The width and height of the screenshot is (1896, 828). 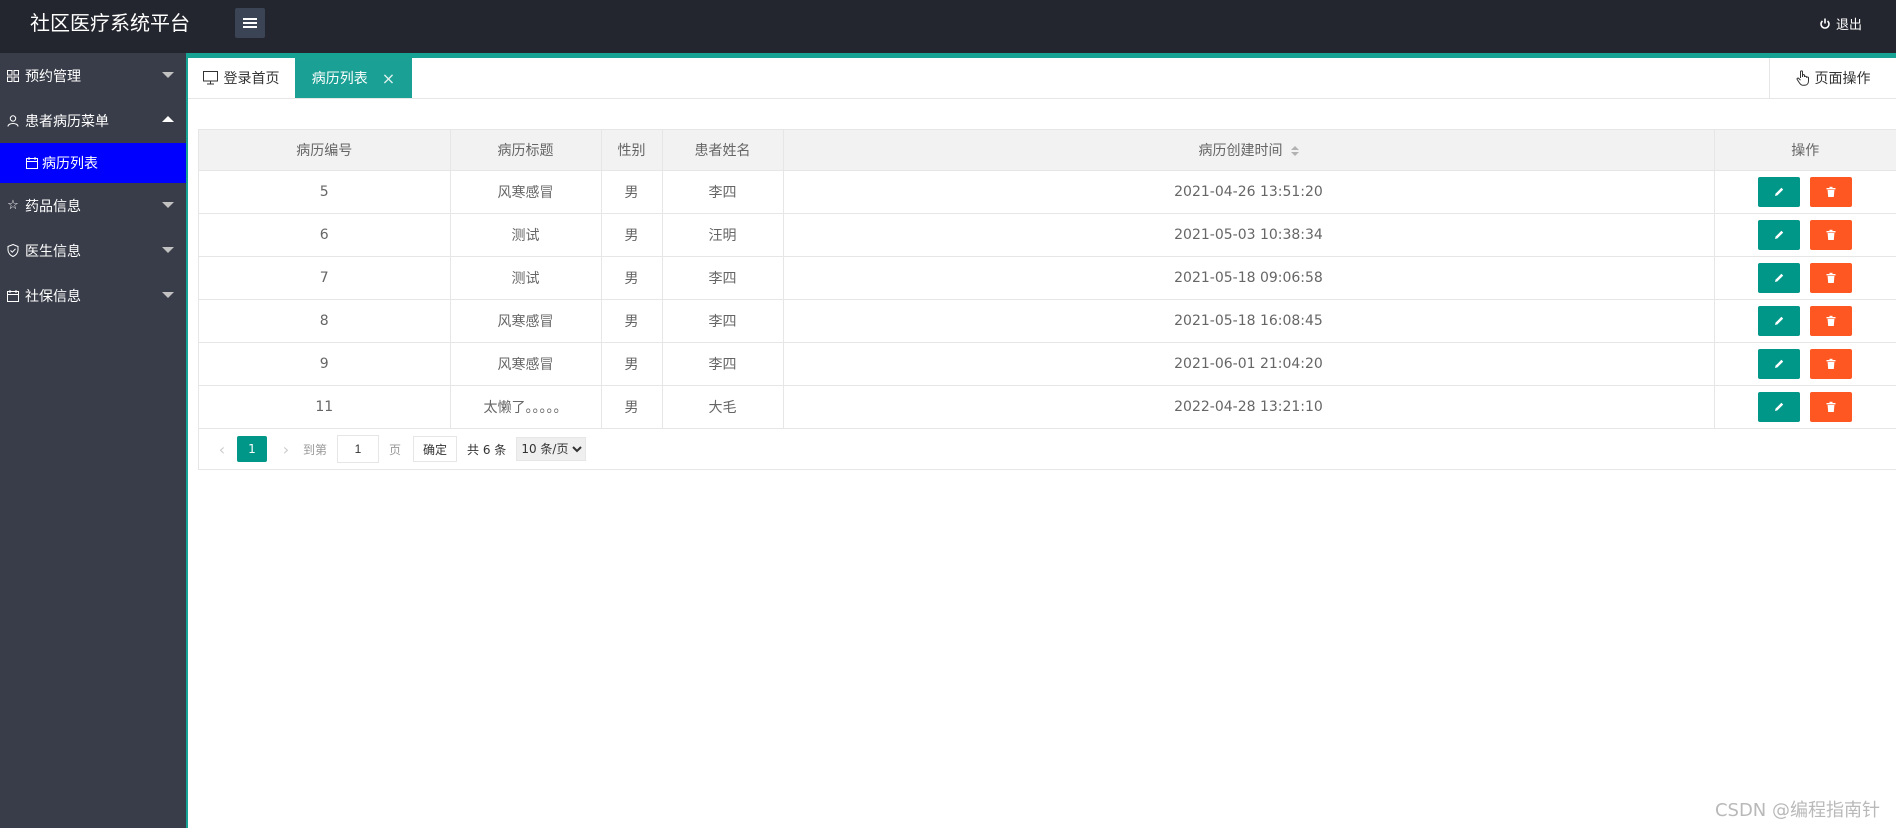 What do you see at coordinates (723, 235) in the screenshot?
I see `cell-patient-name: 汪明` at bounding box center [723, 235].